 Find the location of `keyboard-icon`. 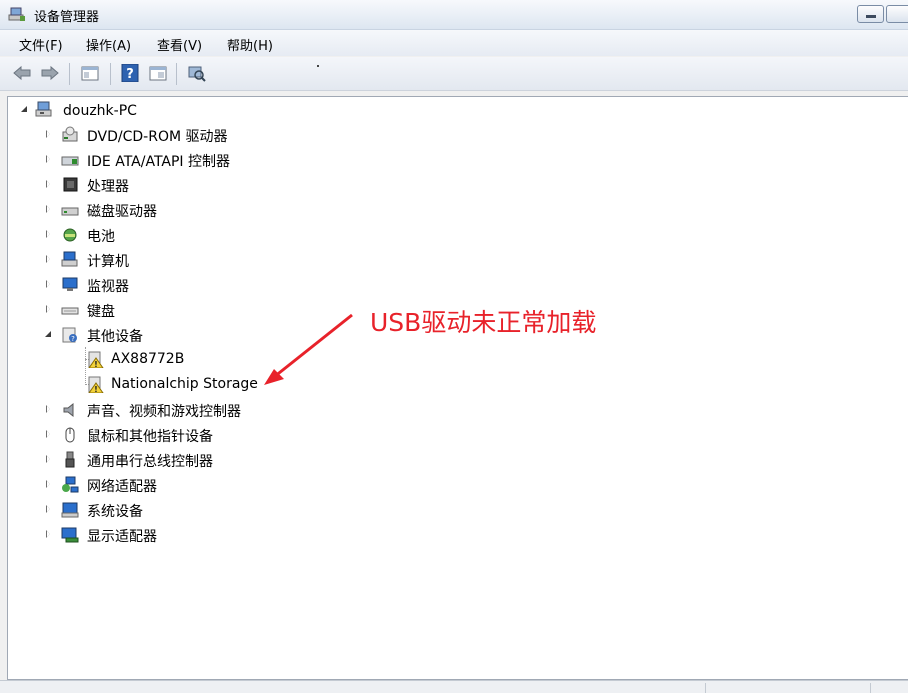

keyboard-icon is located at coordinates (70, 309).